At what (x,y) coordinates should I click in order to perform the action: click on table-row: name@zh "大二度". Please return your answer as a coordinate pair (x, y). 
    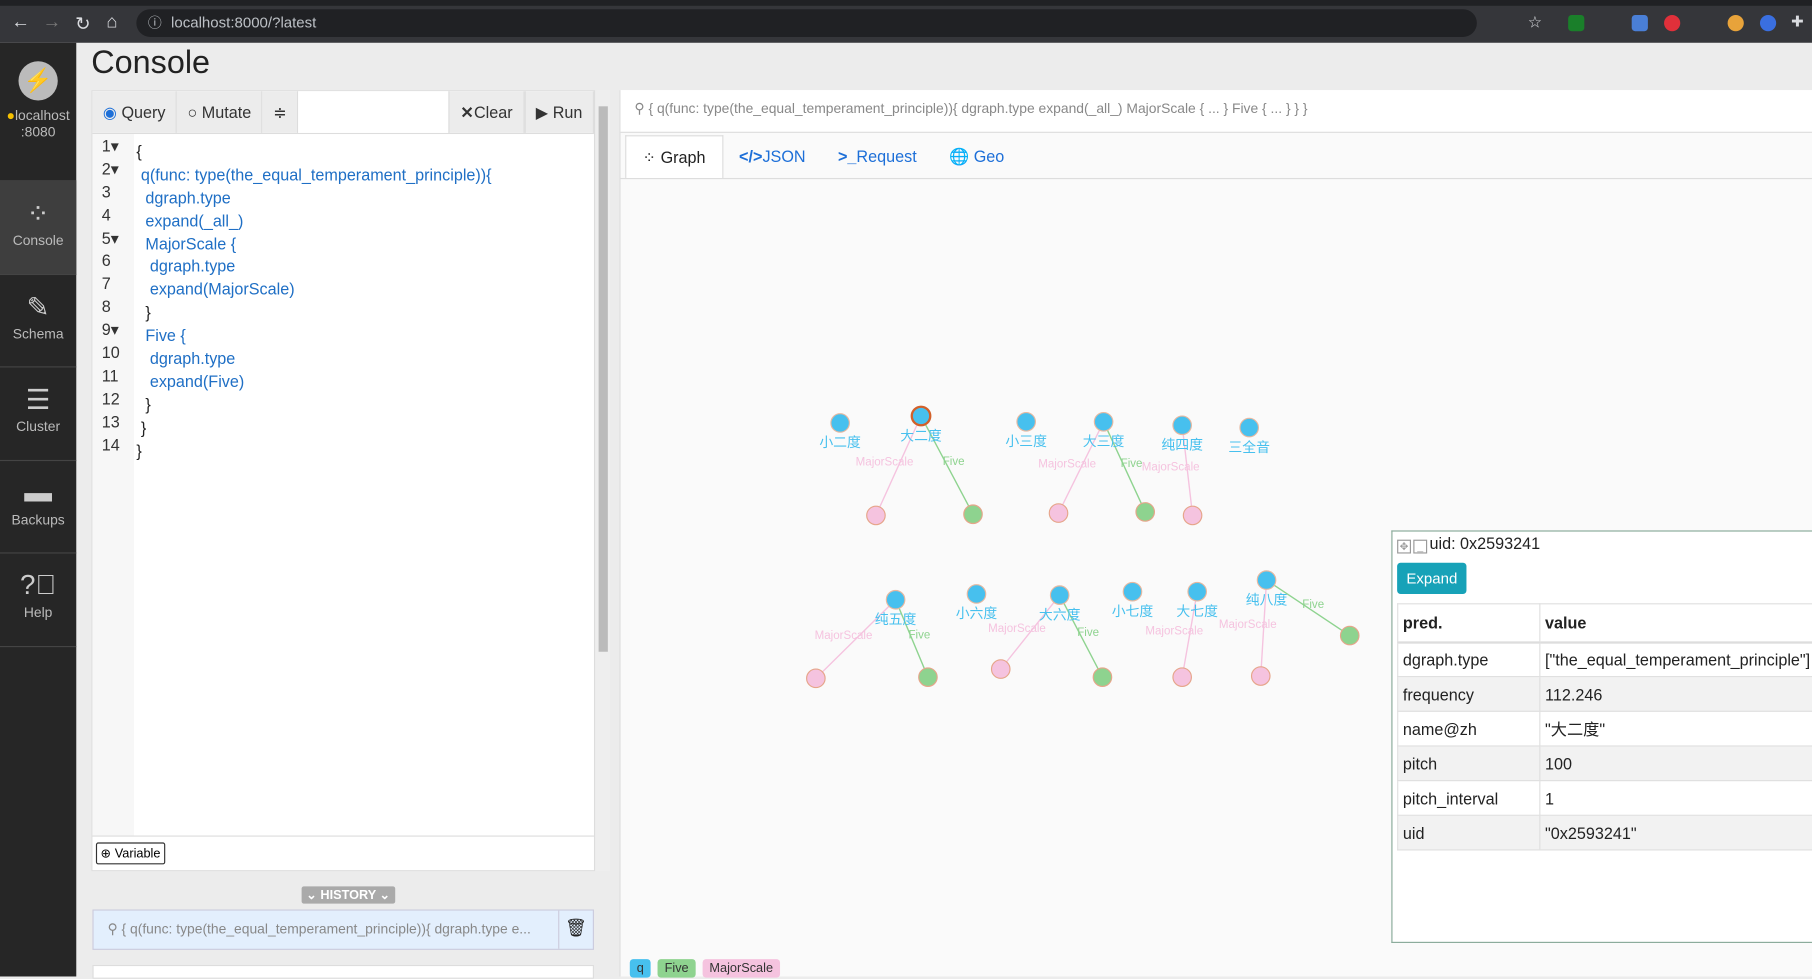
    Looking at the image, I should click on (1604, 728).